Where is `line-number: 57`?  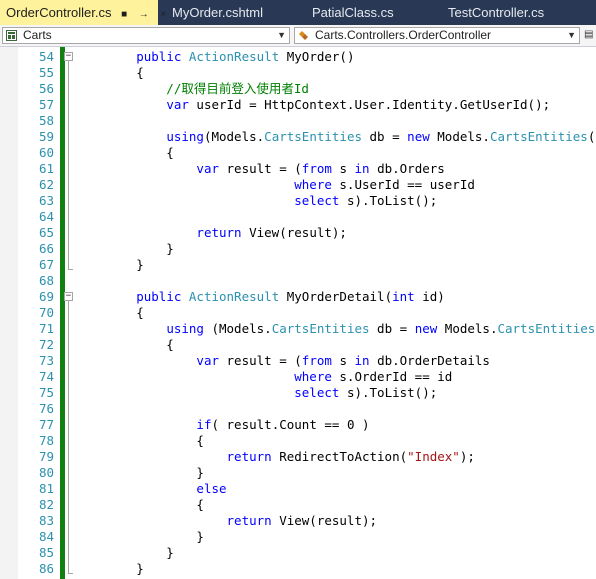 line-number: 57 is located at coordinates (46, 104).